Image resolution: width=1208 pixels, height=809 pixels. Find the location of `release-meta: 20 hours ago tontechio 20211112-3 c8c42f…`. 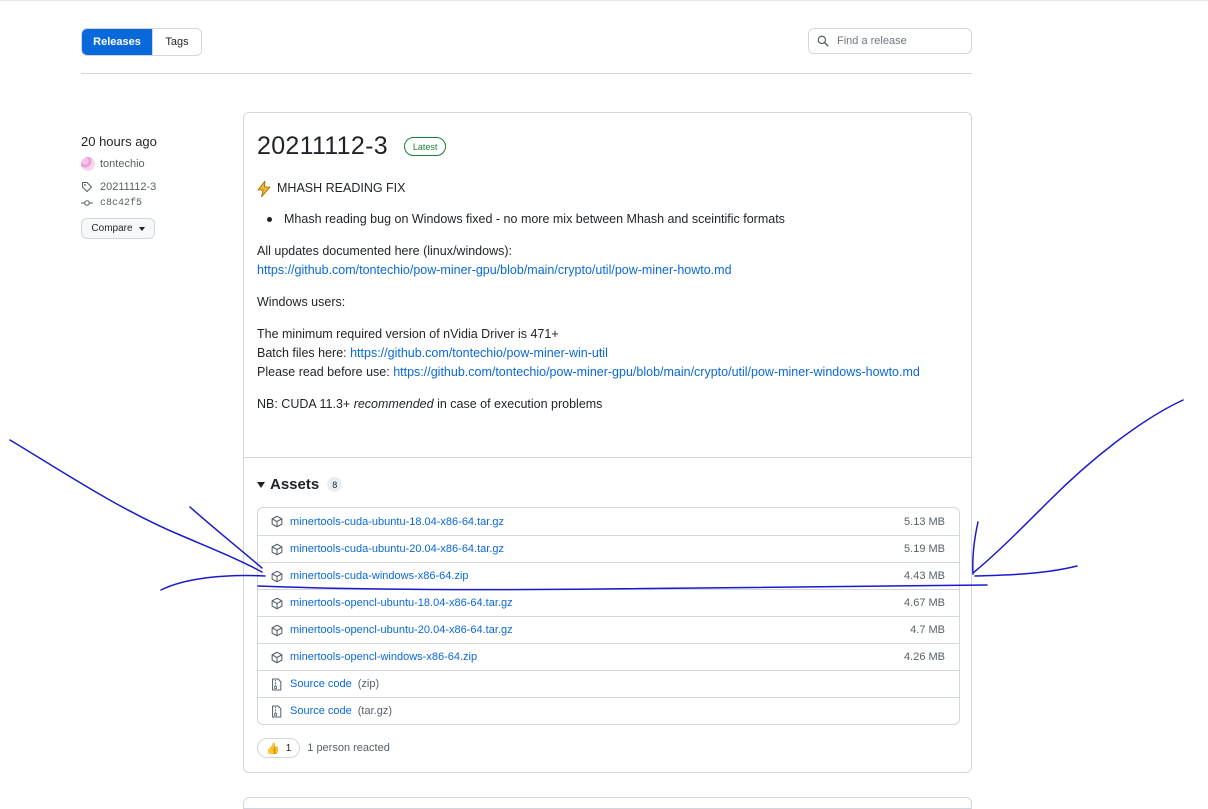

release-meta: 20 hours ago tontechio 20211112-3 c8c42f… is located at coordinates (156, 186).